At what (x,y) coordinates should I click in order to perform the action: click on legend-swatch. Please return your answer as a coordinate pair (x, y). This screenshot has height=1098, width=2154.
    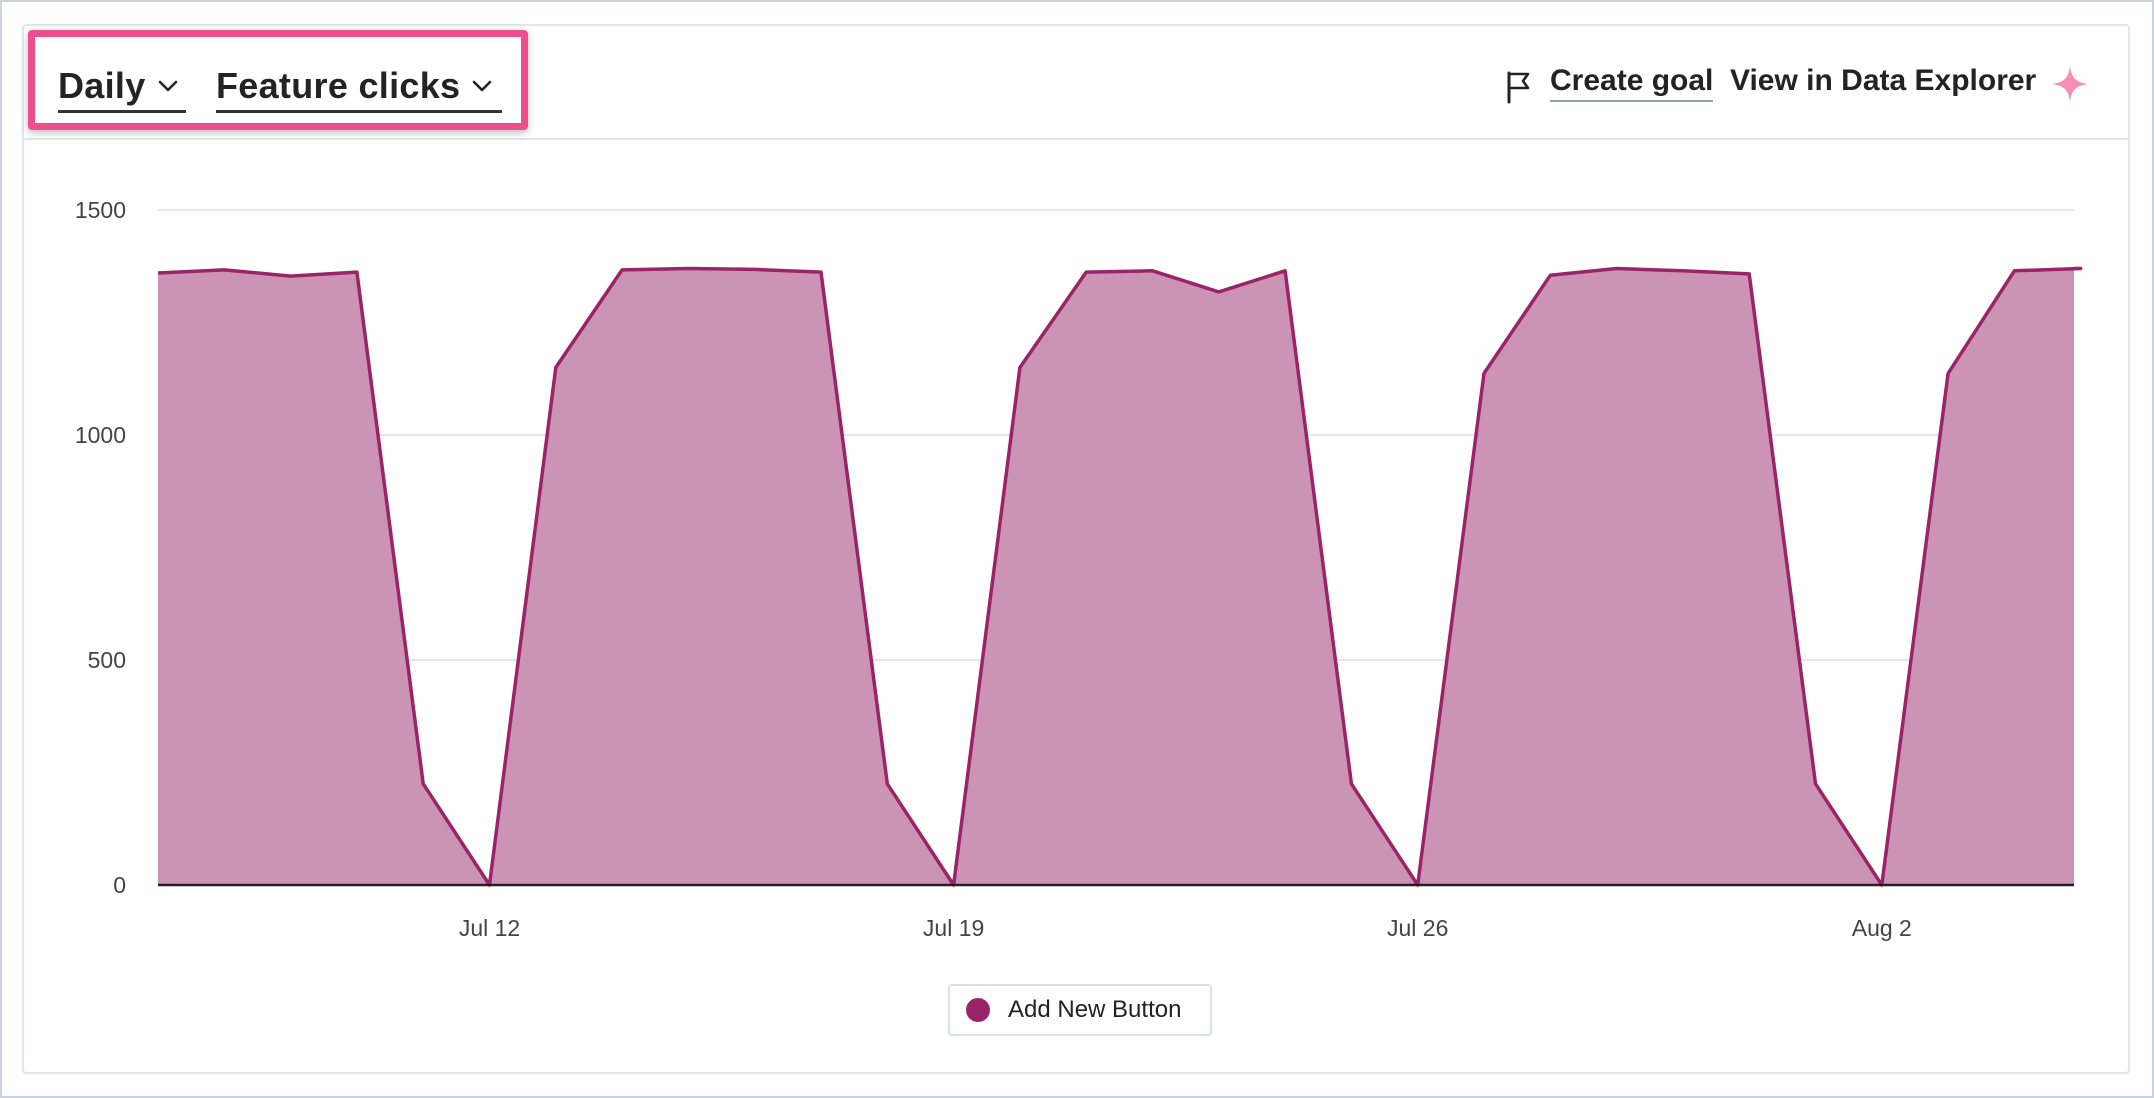
    Looking at the image, I should click on (978, 1010).